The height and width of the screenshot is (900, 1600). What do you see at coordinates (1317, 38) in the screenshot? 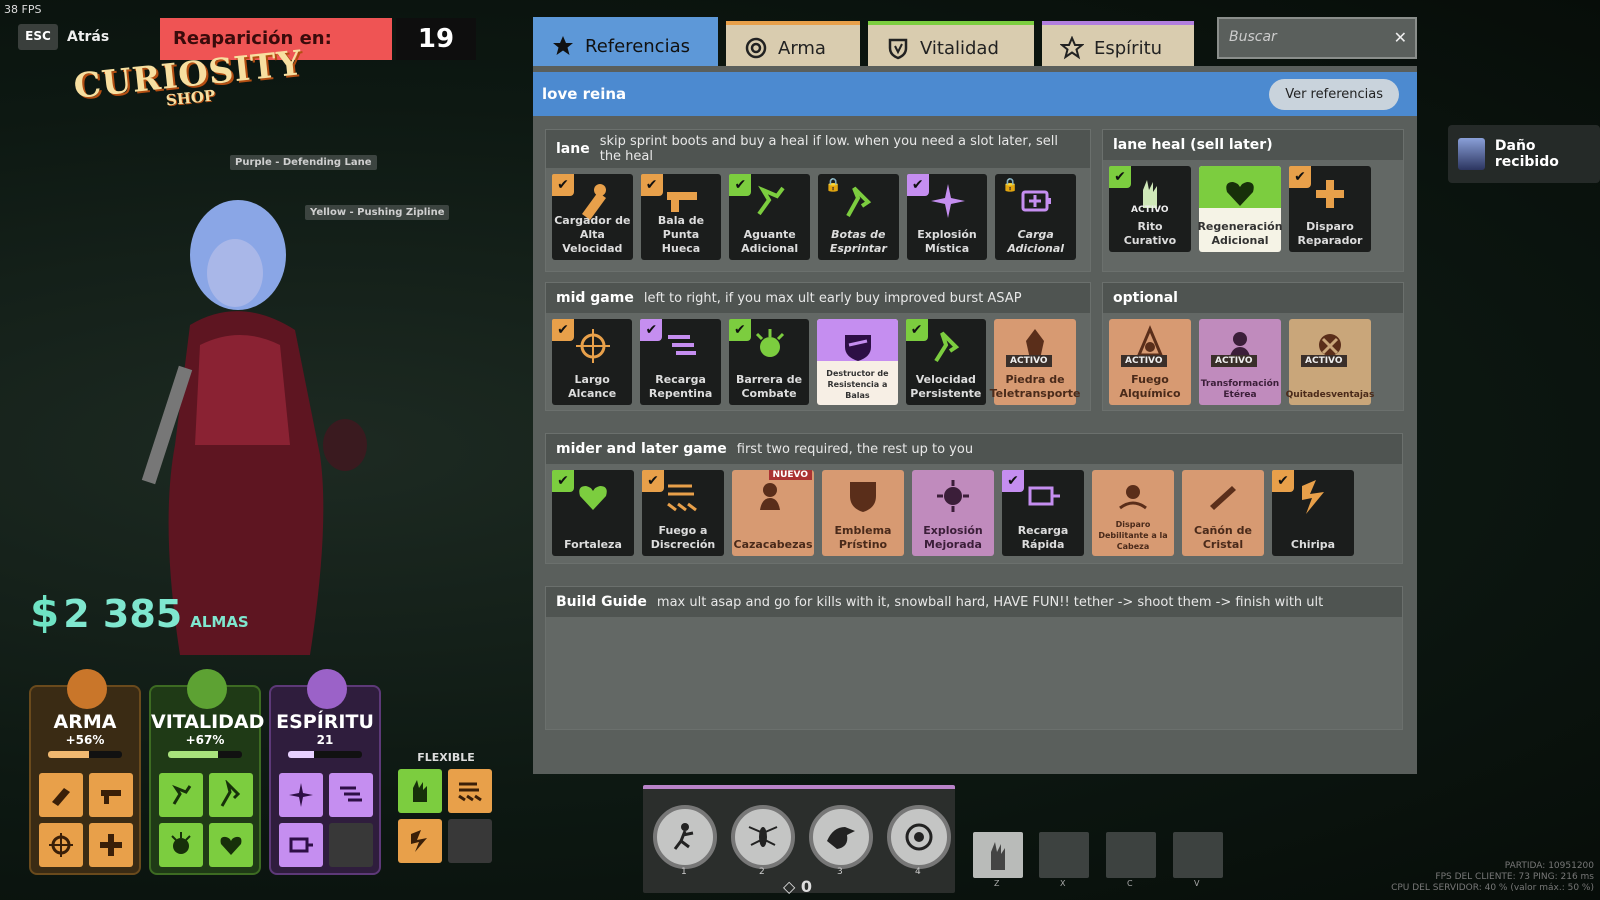
I see `search-input: Buscar ✕` at bounding box center [1317, 38].